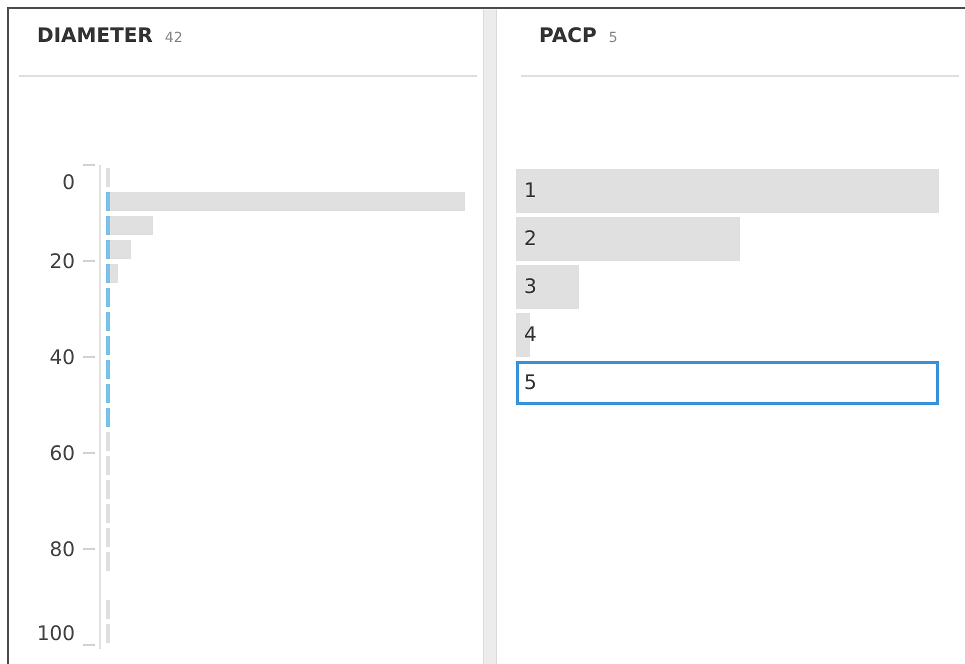 The width and height of the screenshot is (965, 664). Describe the element at coordinates (613, 38) in the screenshot. I see `value-count: 5` at that location.